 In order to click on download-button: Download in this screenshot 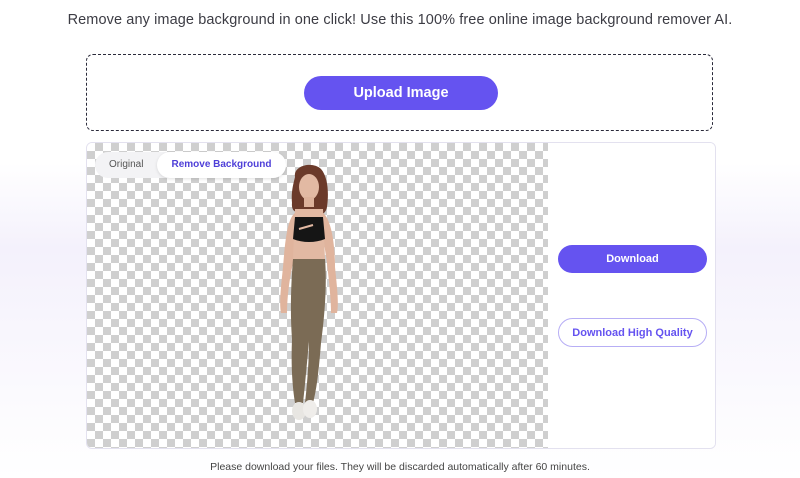, I will do `click(632, 259)`.